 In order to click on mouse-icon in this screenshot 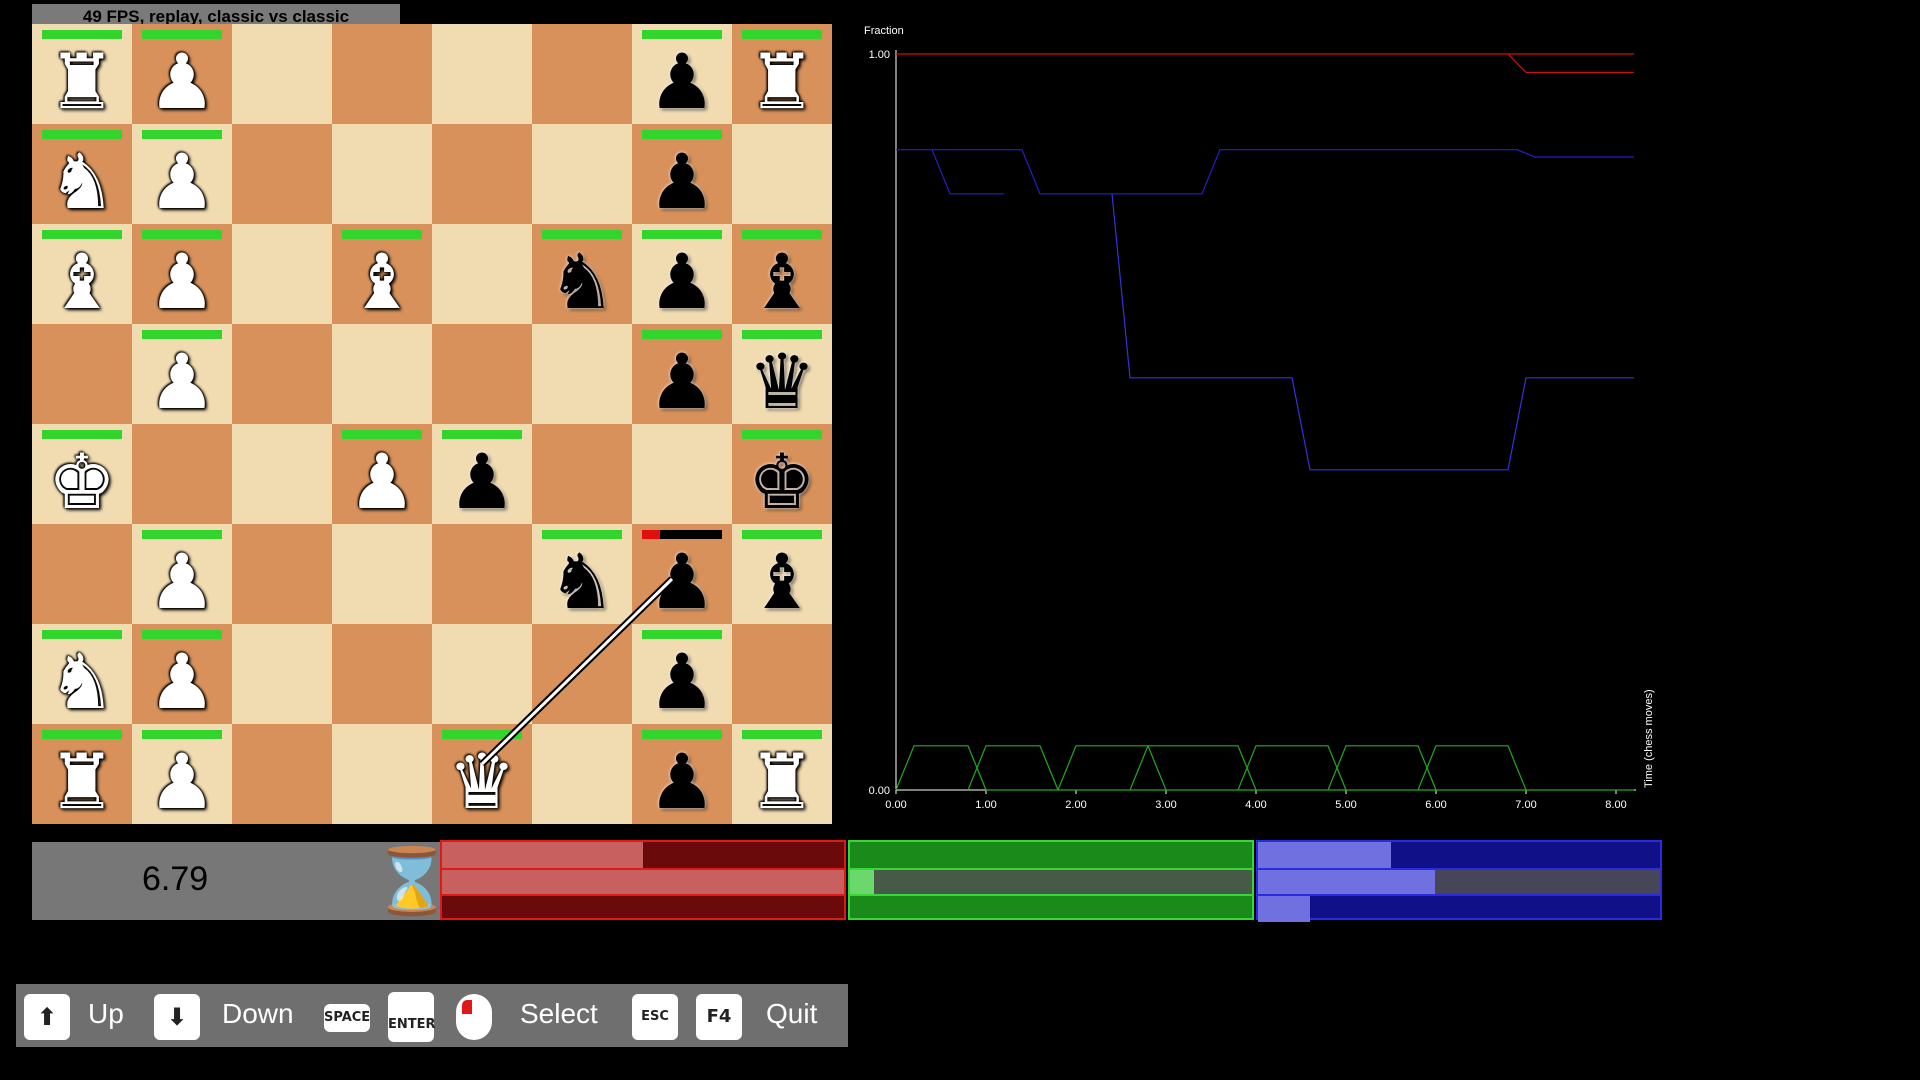, I will do `click(474, 1017)`.